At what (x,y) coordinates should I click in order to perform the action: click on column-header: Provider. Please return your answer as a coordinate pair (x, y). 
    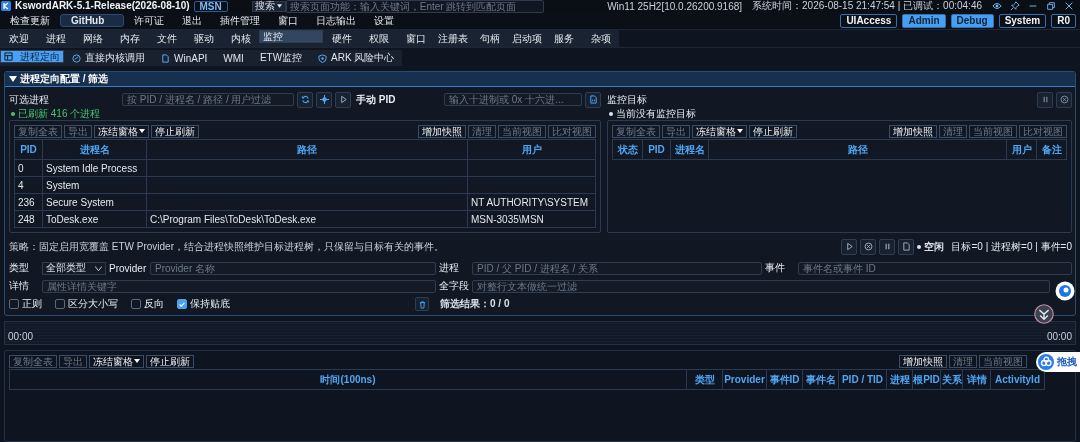
    Looking at the image, I should click on (745, 380).